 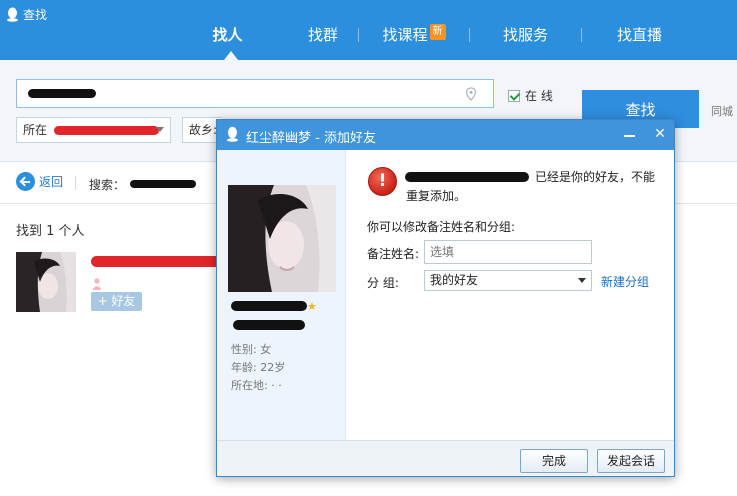 I want to click on redacted-name, so click(x=157, y=261).